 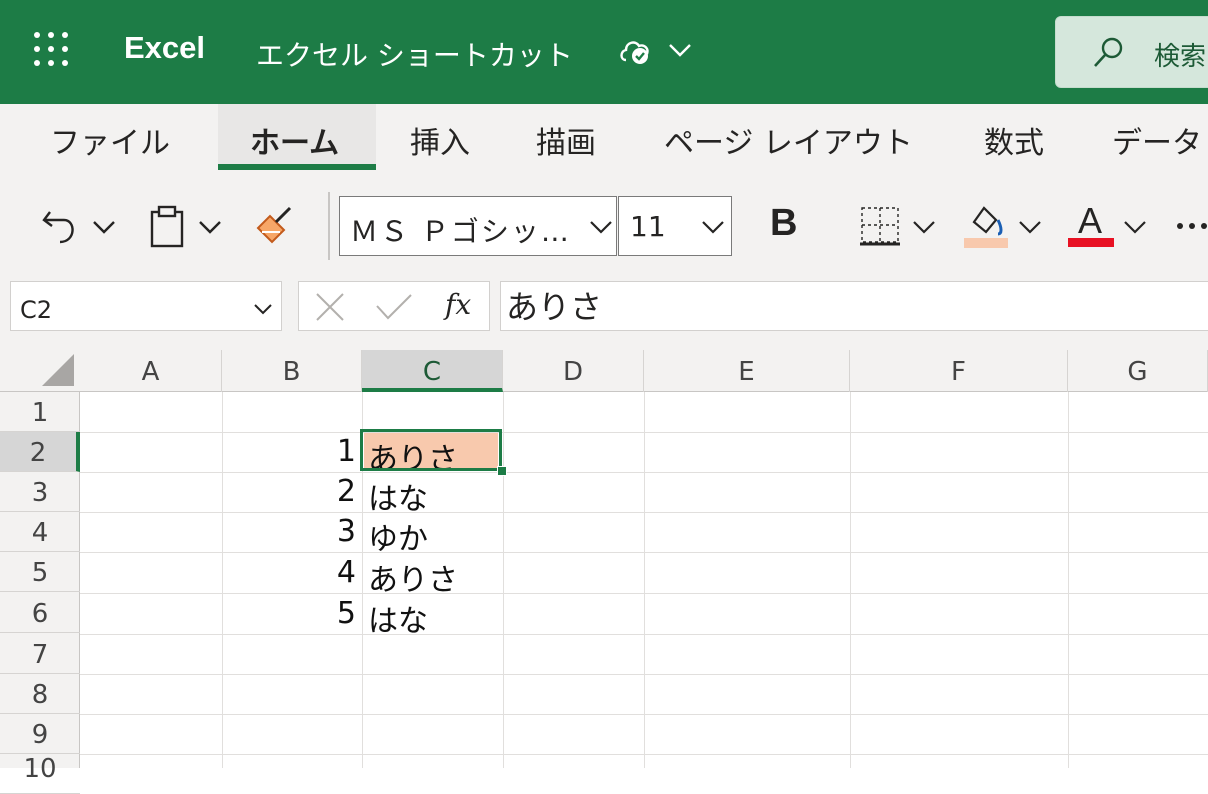 What do you see at coordinates (151, 371) in the screenshot?
I see `column-header-A: A` at bounding box center [151, 371].